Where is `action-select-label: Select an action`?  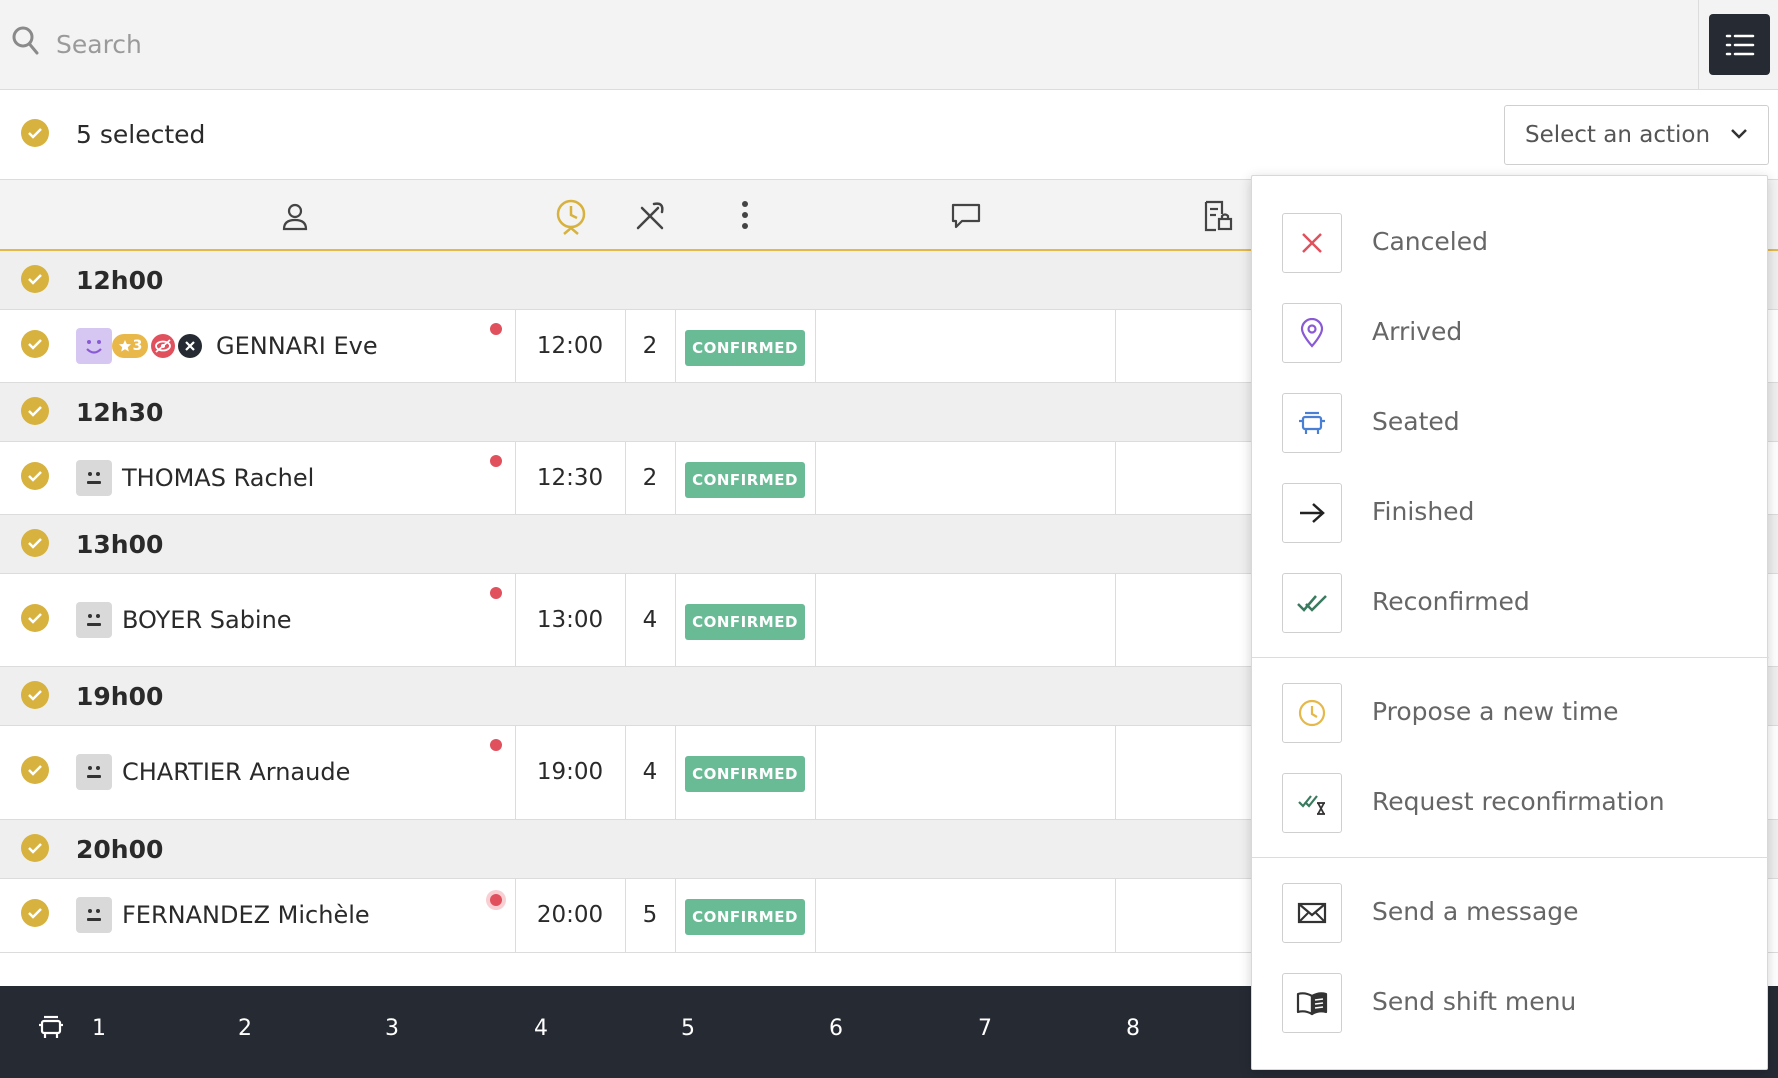
action-select-label: Select an action is located at coordinates (1618, 135).